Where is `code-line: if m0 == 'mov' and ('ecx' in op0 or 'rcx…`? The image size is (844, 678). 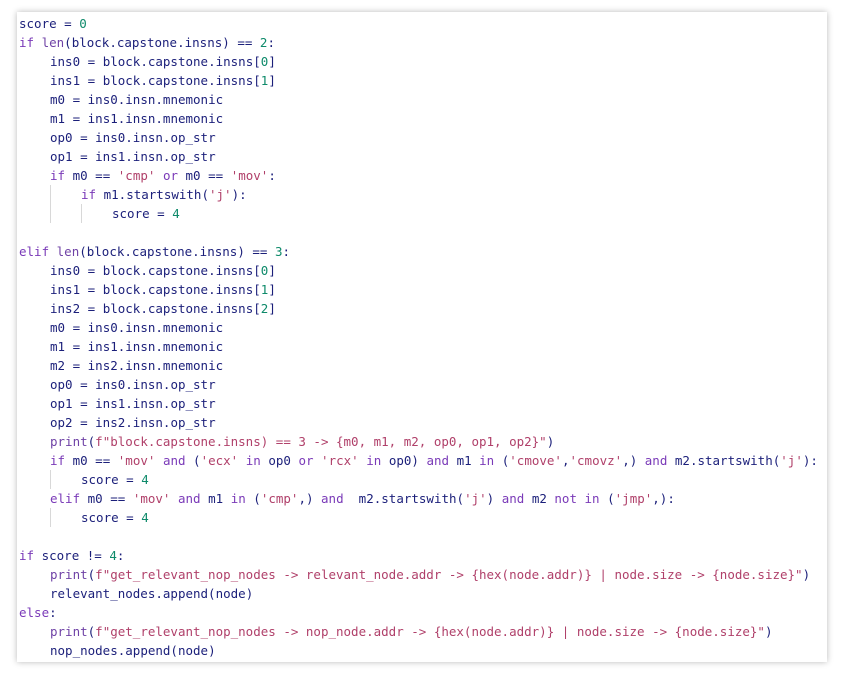
code-line: if m0 == 'mov' and ('ecx' in op0 or 'rcx… is located at coordinates (418, 460).